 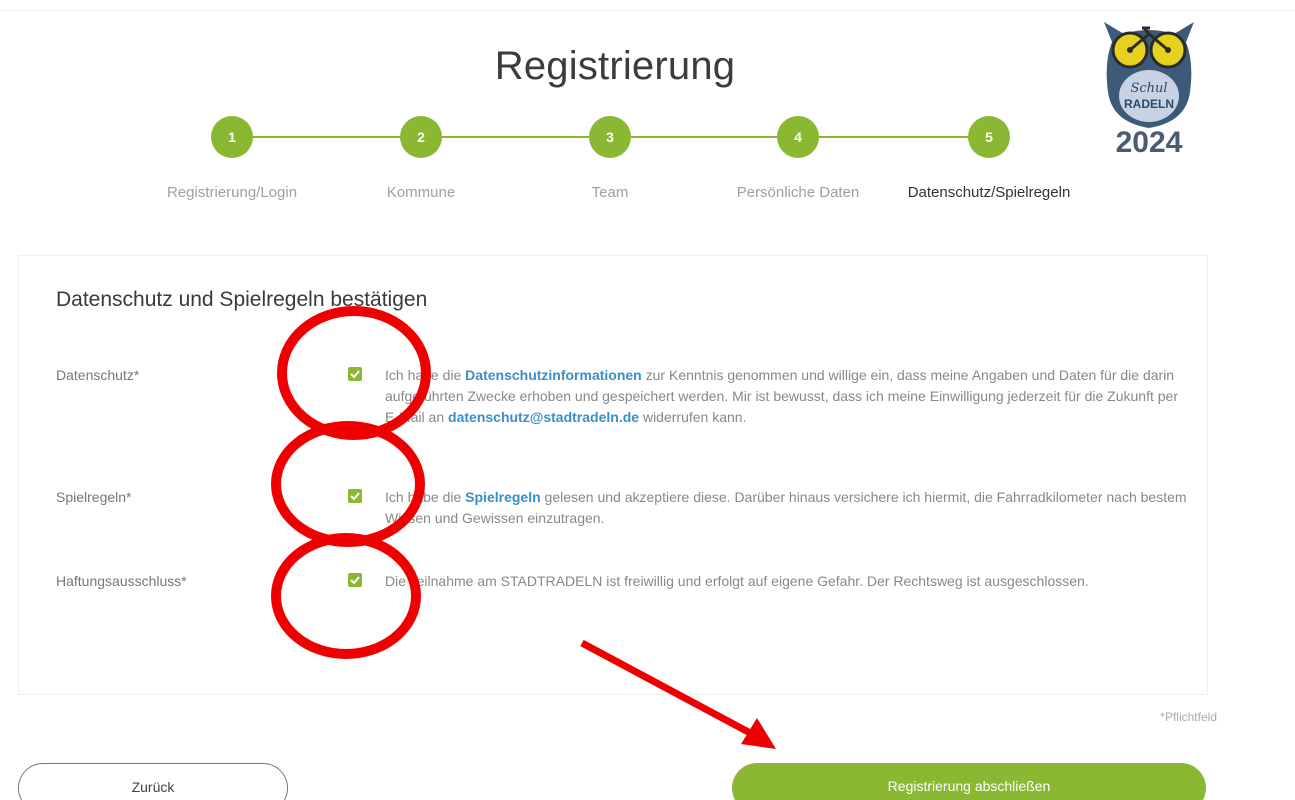 What do you see at coordinates (153, 781) in the screenshot?
I see `back-button: Zurück` at bounding box center [153, 781].